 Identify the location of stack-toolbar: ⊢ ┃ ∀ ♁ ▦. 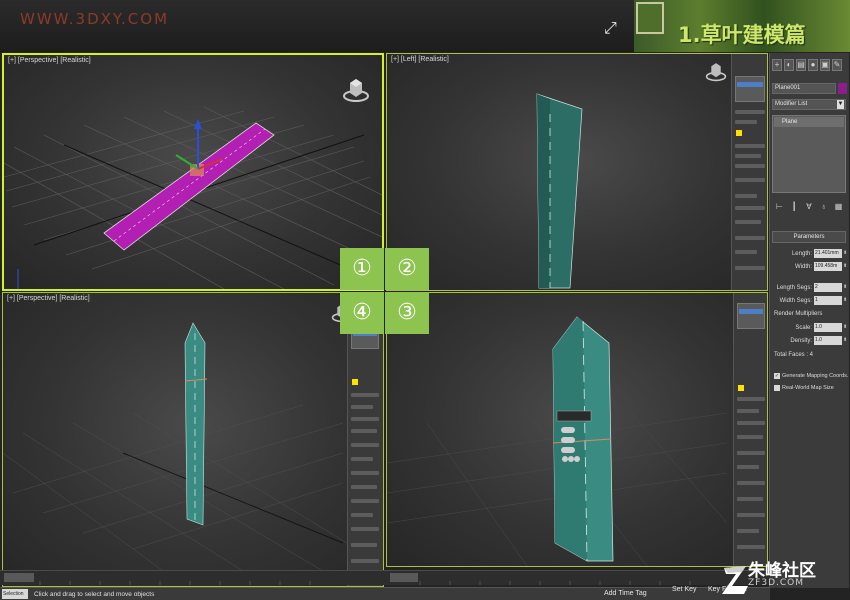
(809, 208).